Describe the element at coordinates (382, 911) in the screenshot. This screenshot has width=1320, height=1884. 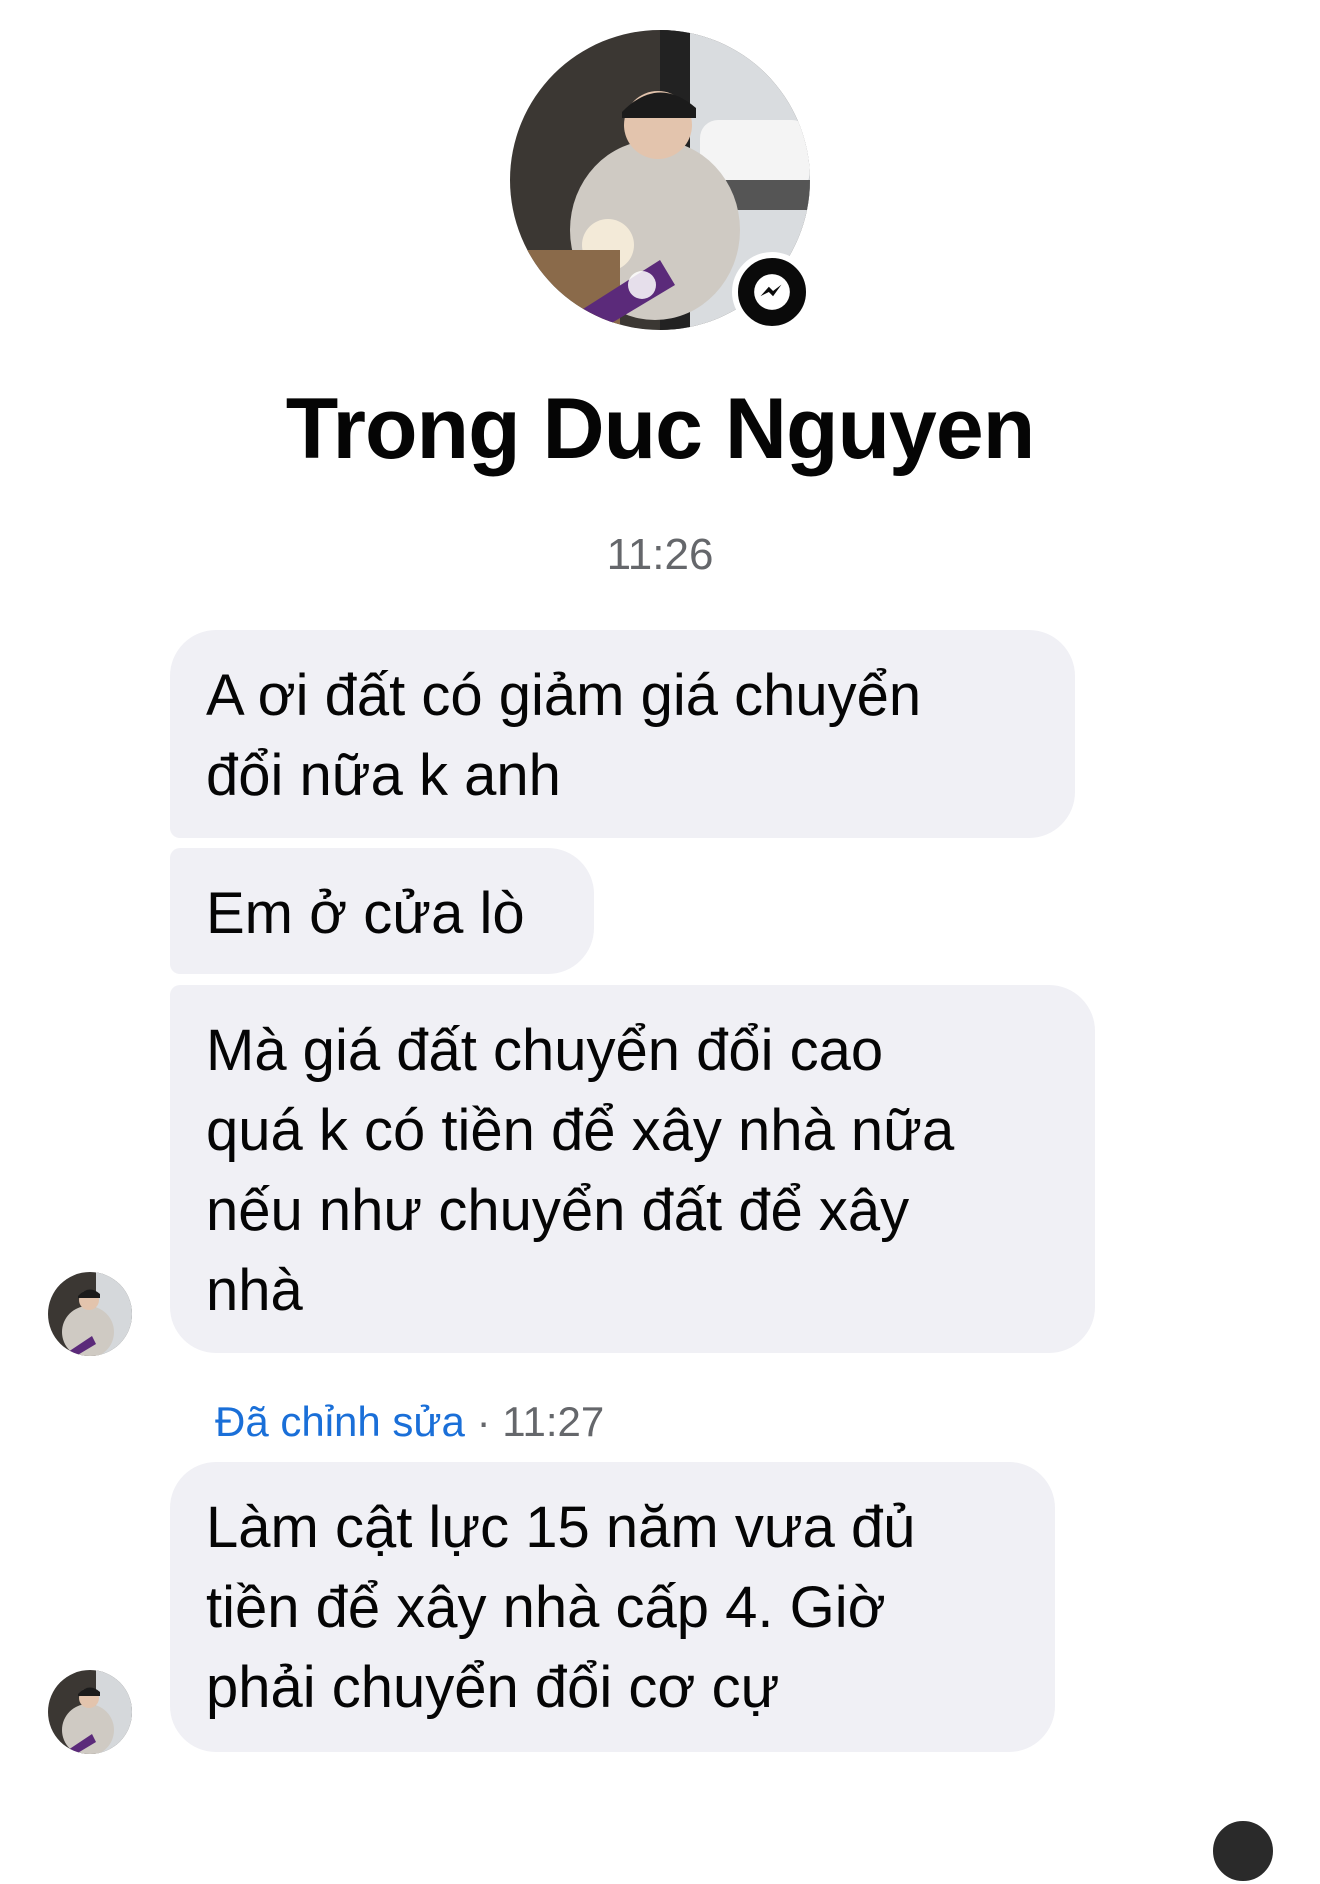
I see `message-bubble: Em ở cửa lò` at that location.